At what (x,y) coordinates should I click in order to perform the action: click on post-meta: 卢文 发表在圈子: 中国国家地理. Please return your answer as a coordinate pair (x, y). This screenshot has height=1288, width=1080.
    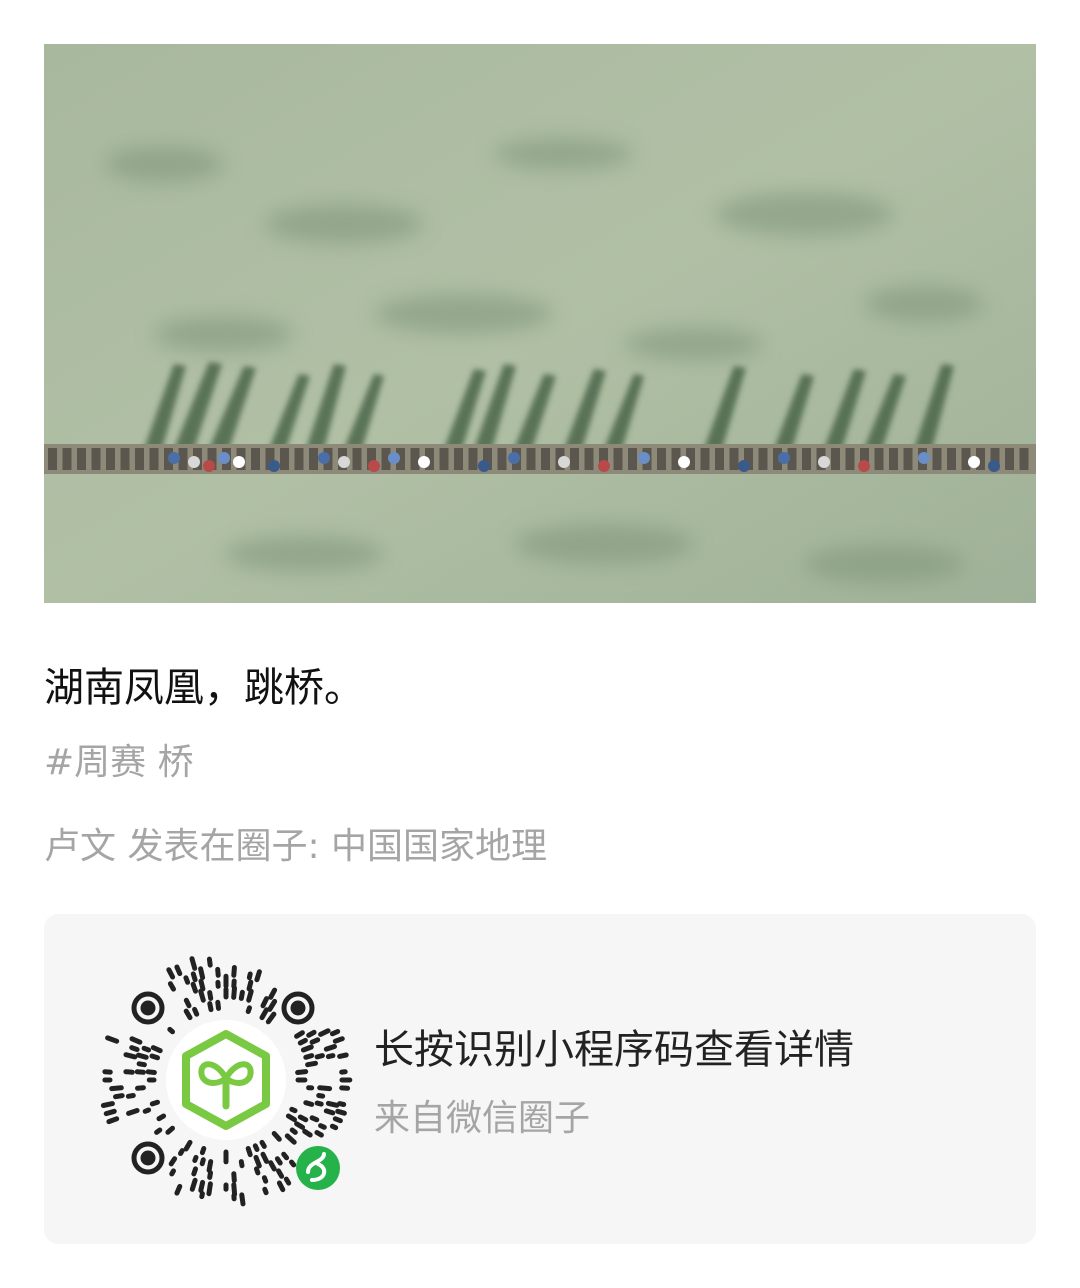
    Looking at the image, I should click on (295, 847).